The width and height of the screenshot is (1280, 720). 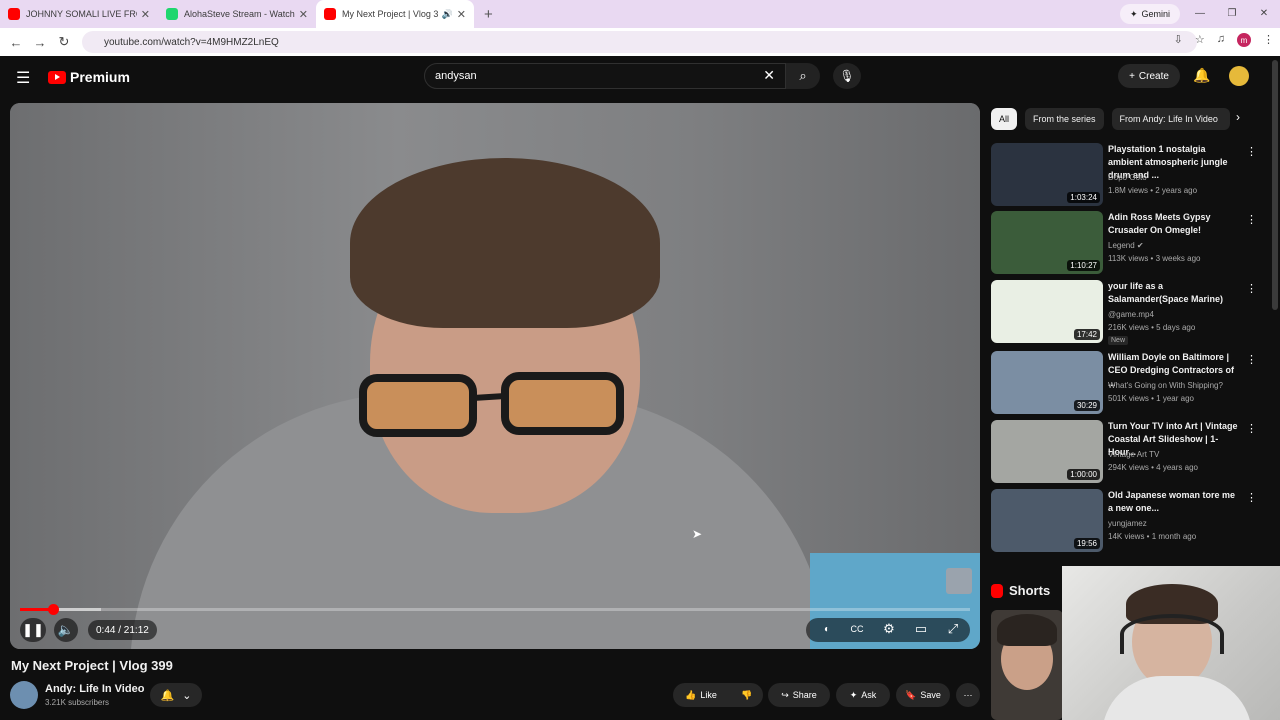 What do you see at coordinates (57, 77) in the screenshot?
I see `youtube-play-icon` at bounding box center [57, 77].